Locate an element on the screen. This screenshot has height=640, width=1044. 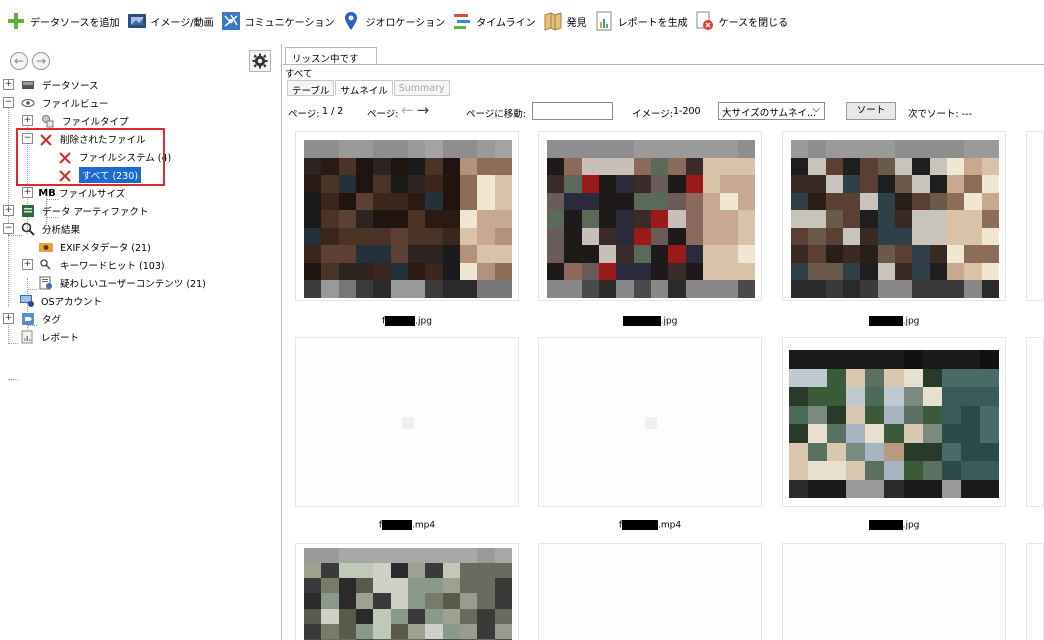
suspicious-content-icon is located at coordinates (46, 283).